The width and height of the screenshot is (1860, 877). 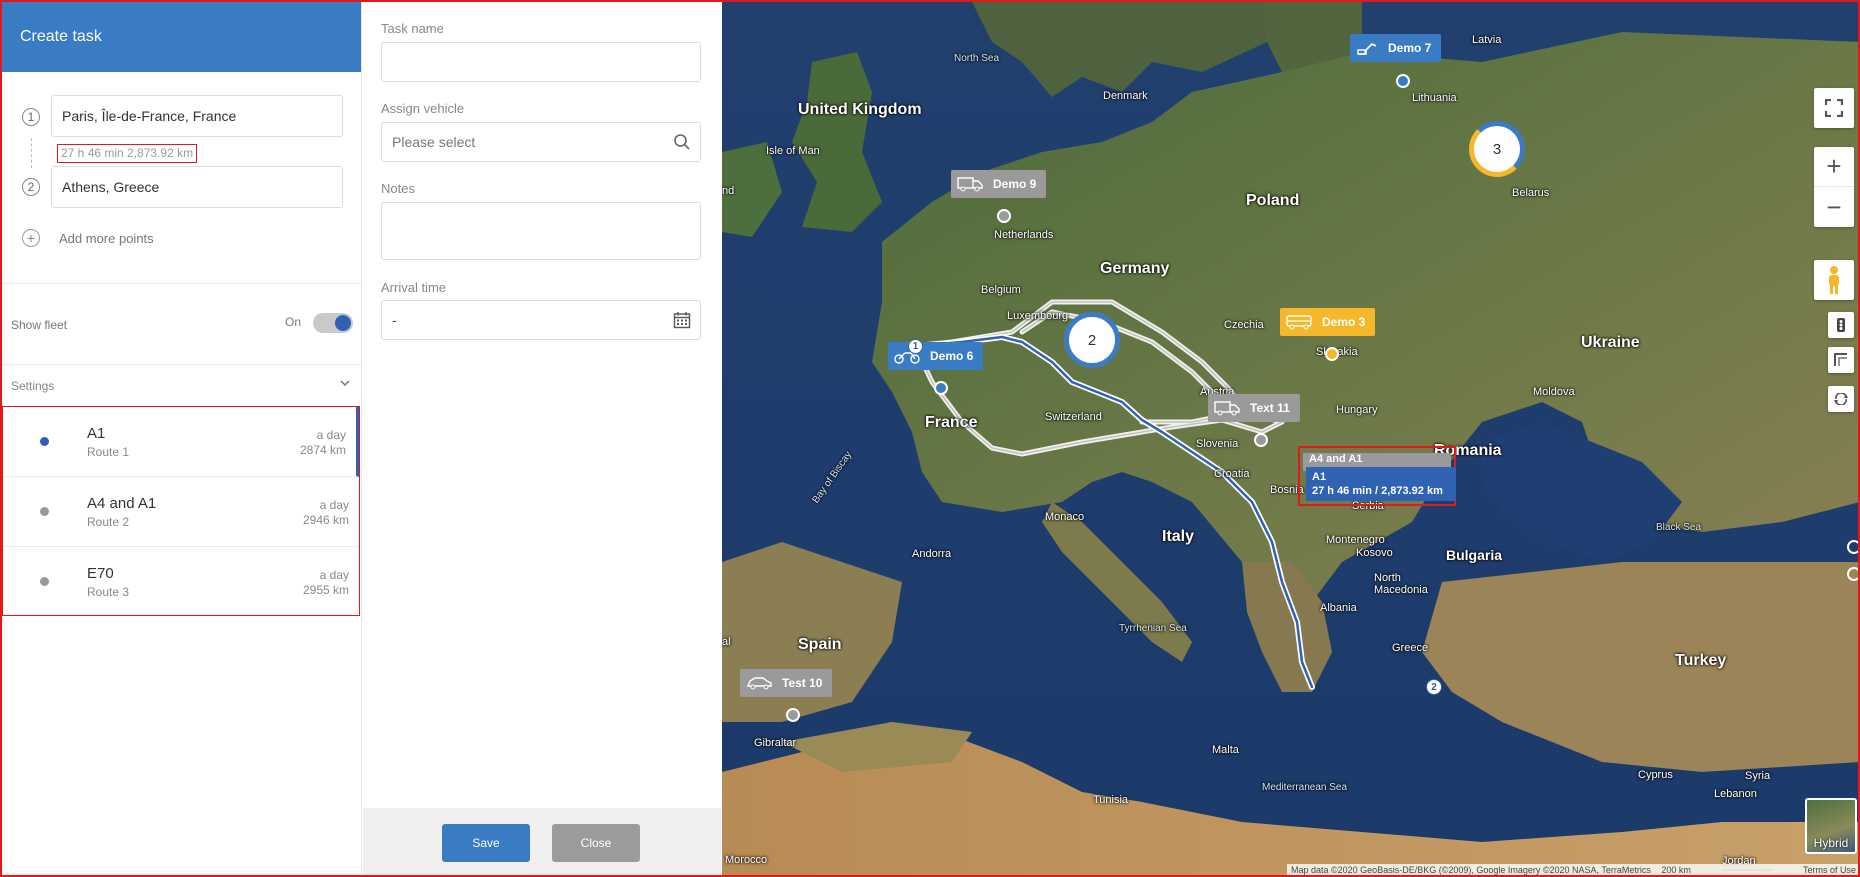 What do you see at coordinates (423, 108) in the screenshot?
I see `vehicle-label: Assign vehicle` at bounding box center [423, 108].